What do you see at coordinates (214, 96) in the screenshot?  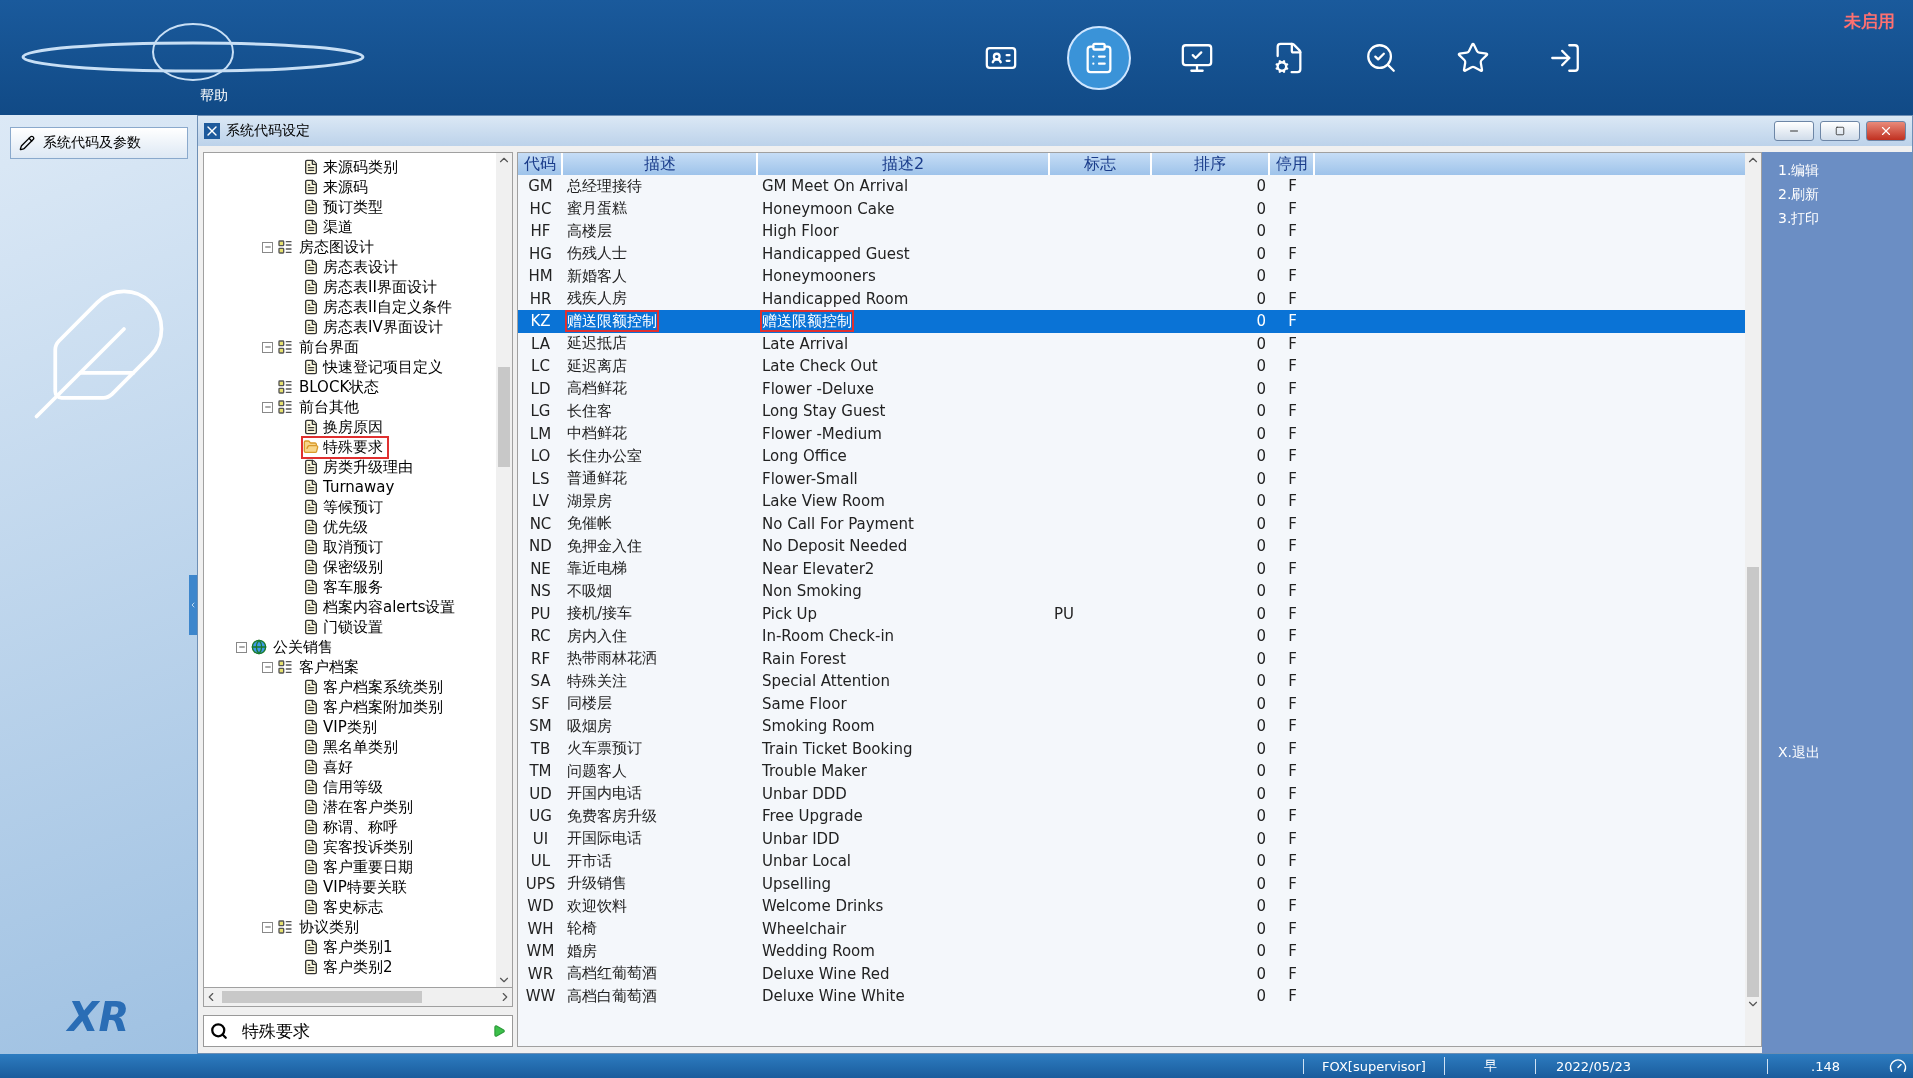 I see `help-link: 帮助` at bounding box center [214, 96].